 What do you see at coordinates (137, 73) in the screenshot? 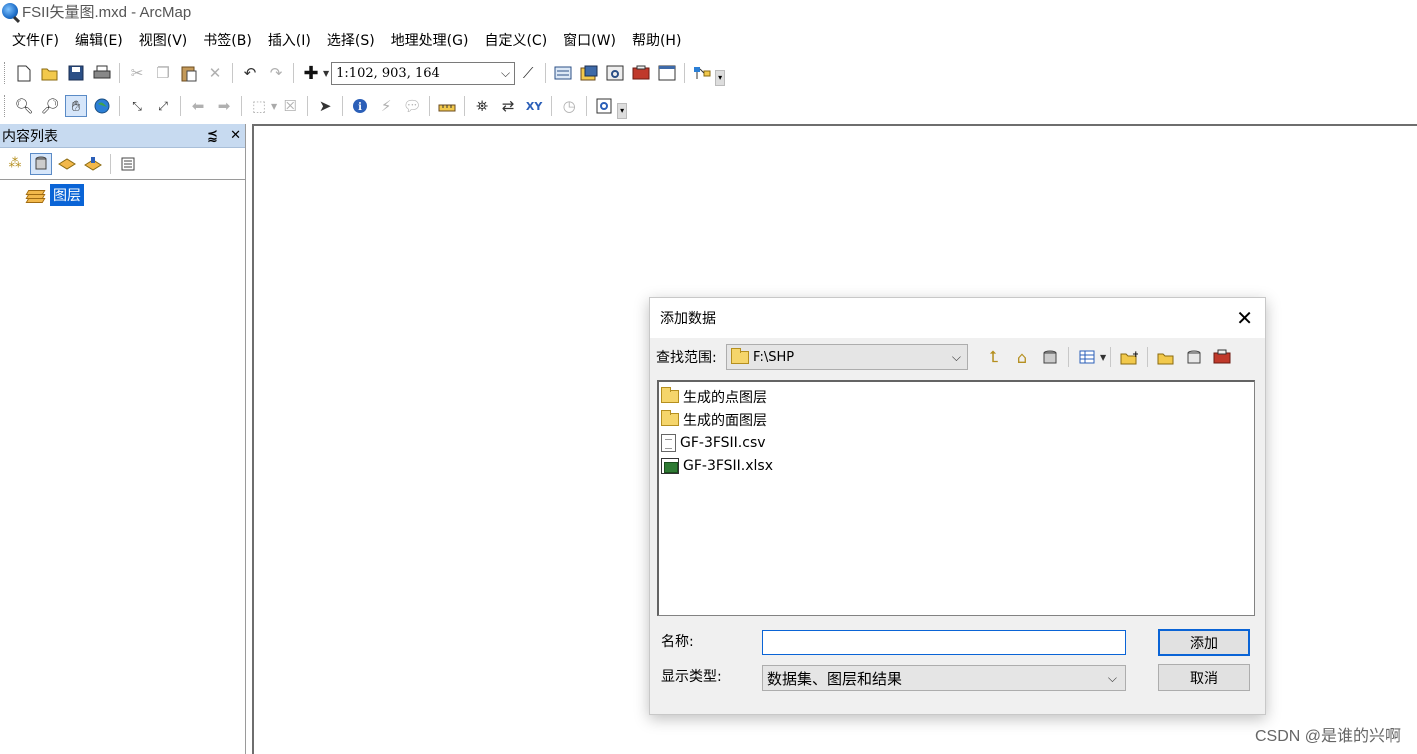
I see `cut-icon: ✂` at bounding box center [137, 73].